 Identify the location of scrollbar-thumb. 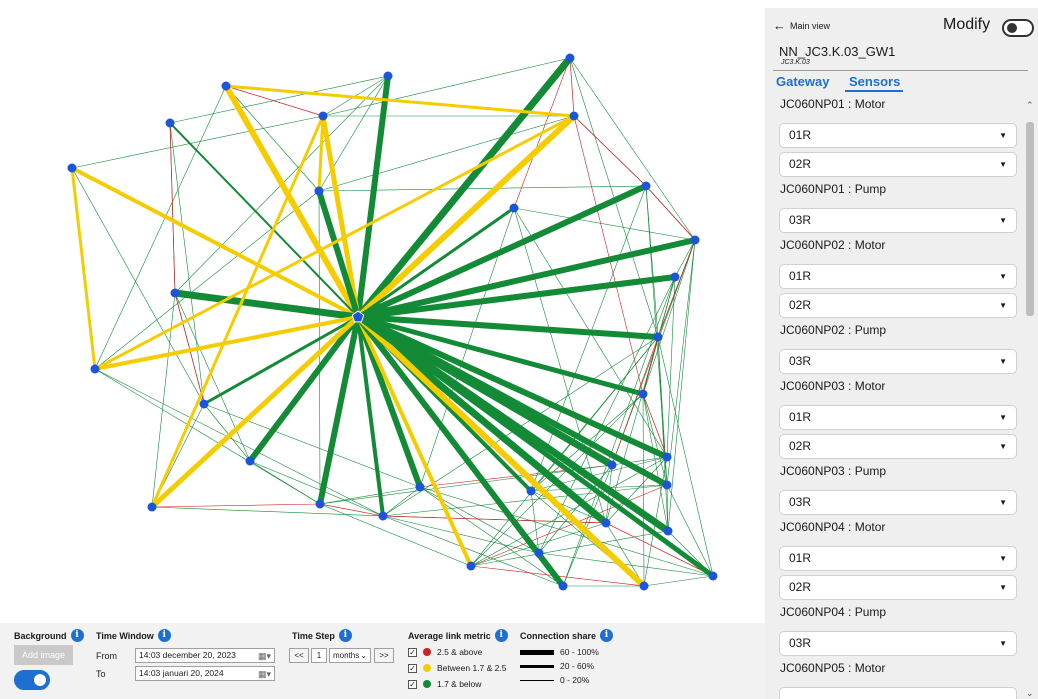
(1030, 219).